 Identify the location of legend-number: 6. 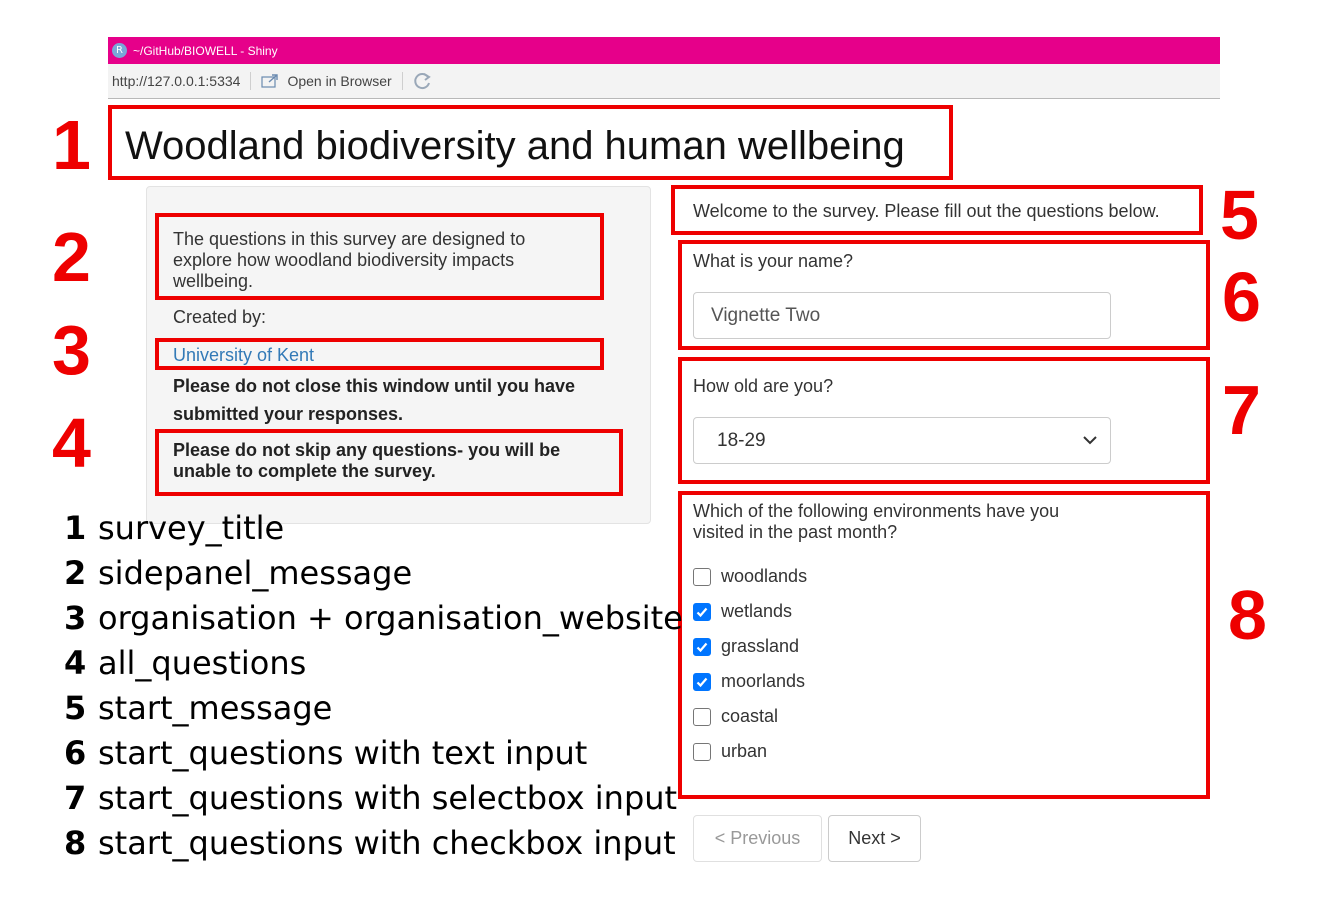
(75, 753).